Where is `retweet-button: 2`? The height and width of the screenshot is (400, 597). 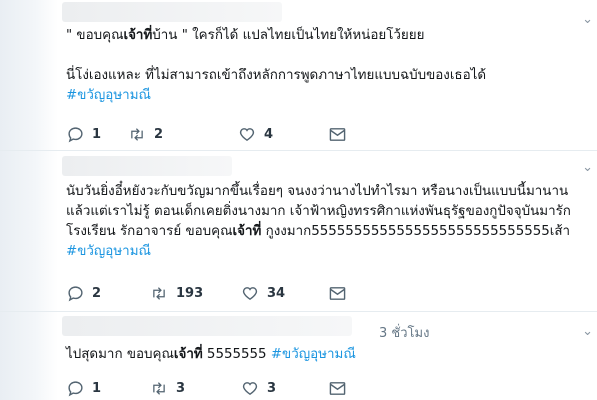
retweet-button: 2 is located at coordinates (145, 134).